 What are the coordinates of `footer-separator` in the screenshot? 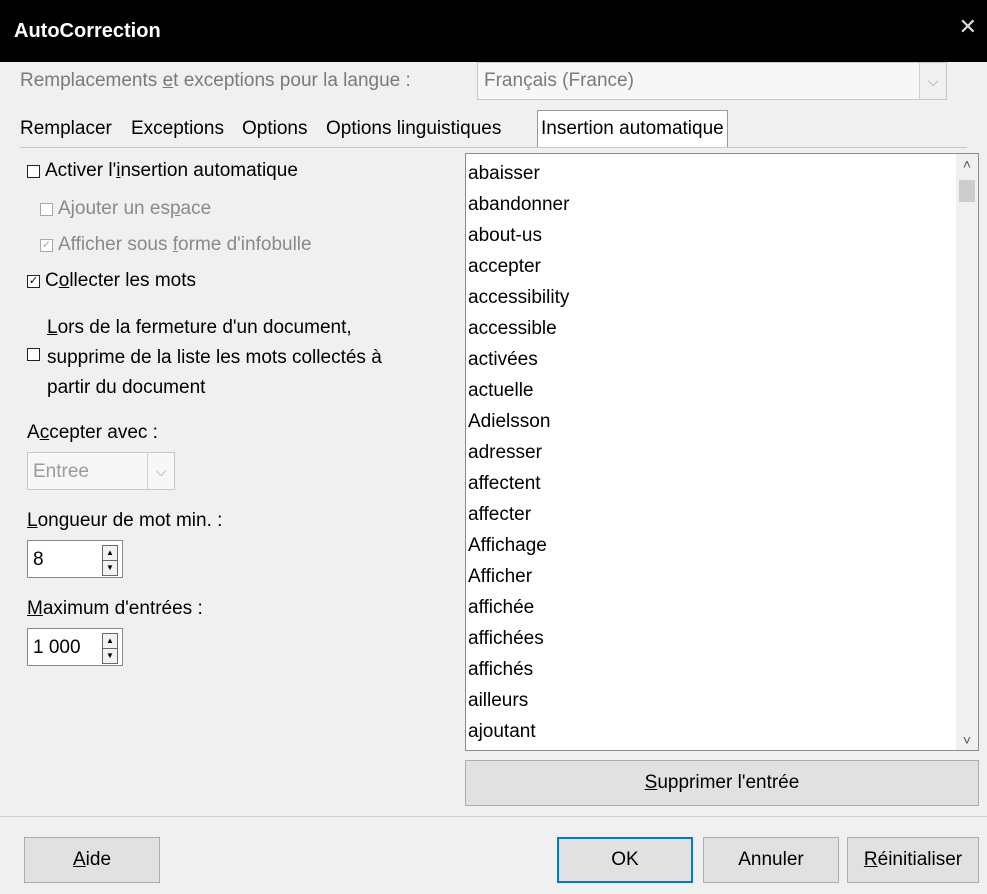 It's located at (493, 816).